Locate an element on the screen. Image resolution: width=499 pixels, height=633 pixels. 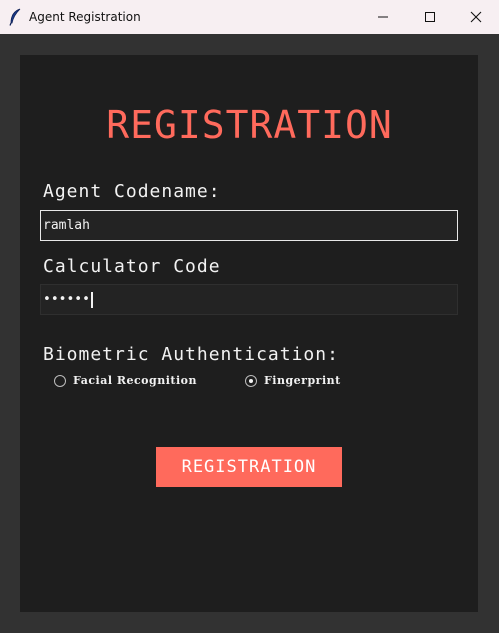
radio-fingerprint-label: Fingerprint is located at coordinates (302, 380).